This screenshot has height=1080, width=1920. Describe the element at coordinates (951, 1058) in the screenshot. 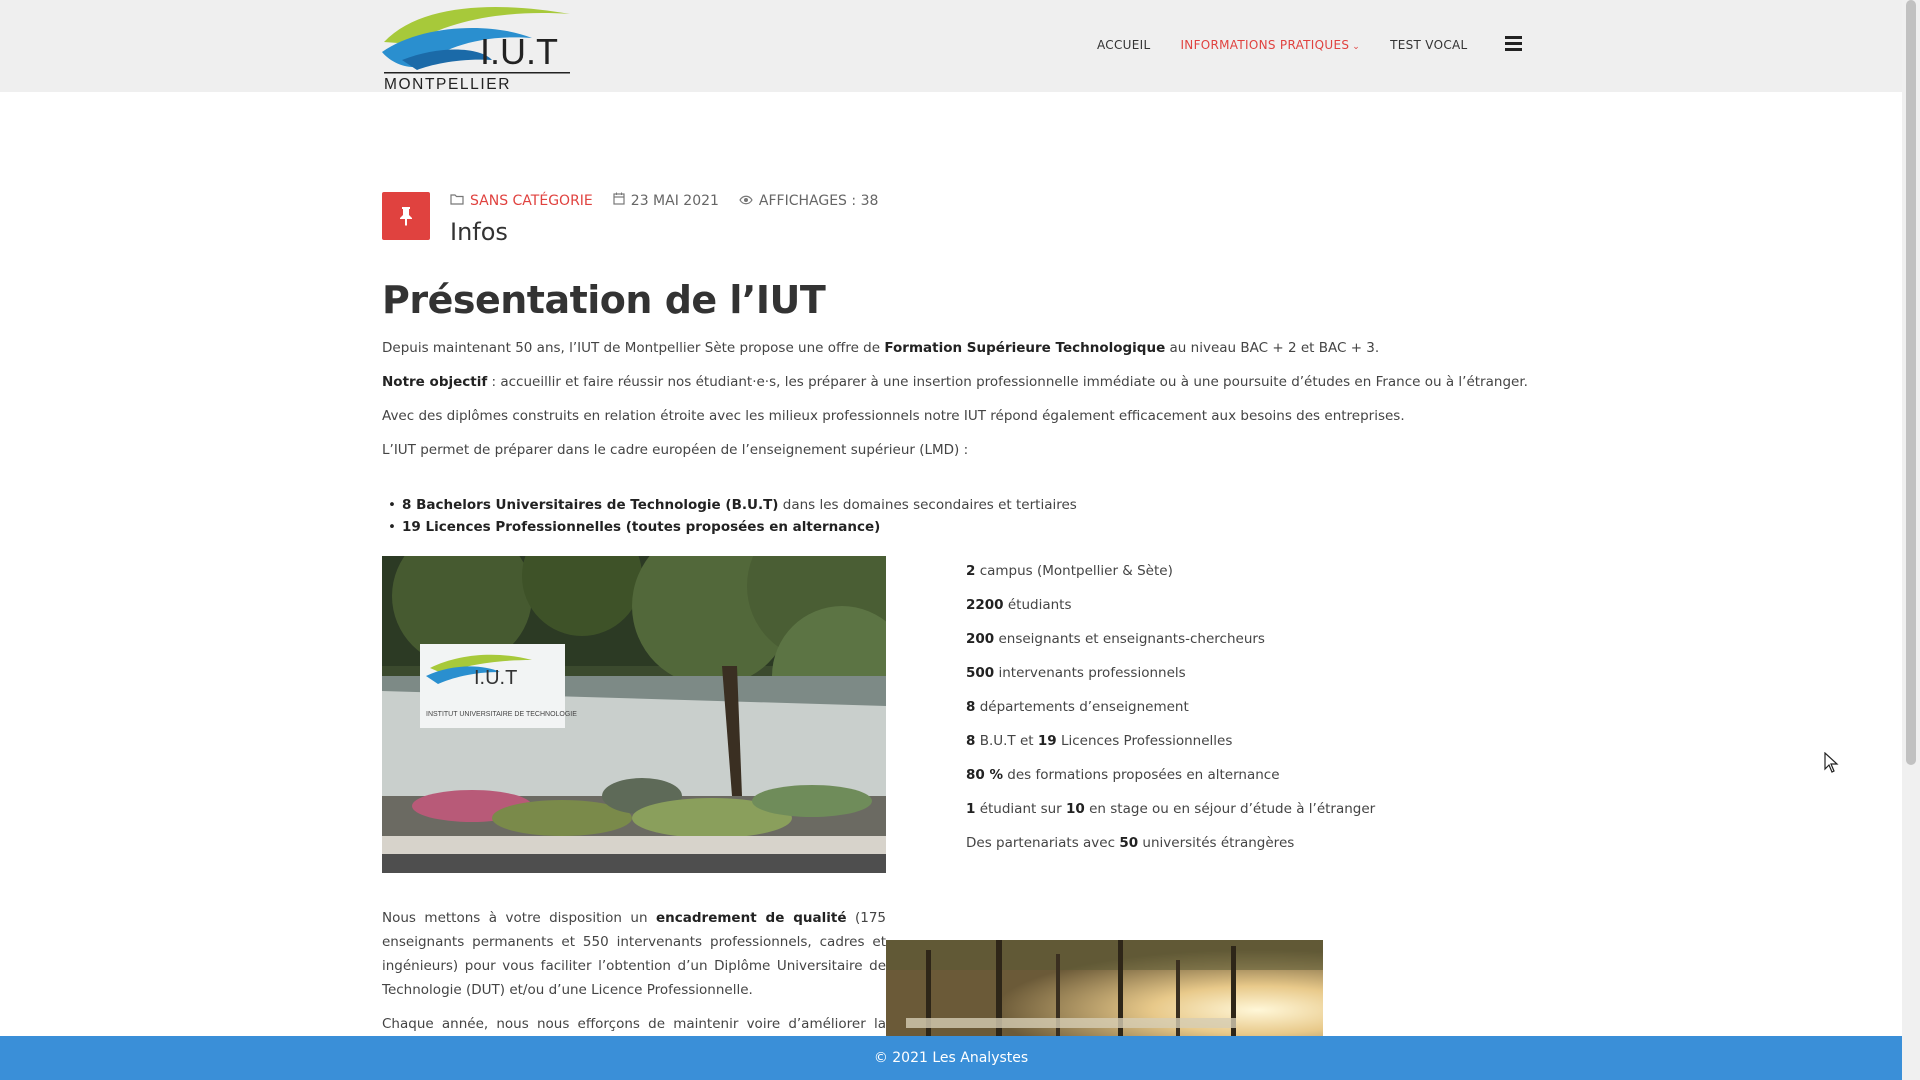

I see `site-footer: © 2021 Les Analystes` at that location.